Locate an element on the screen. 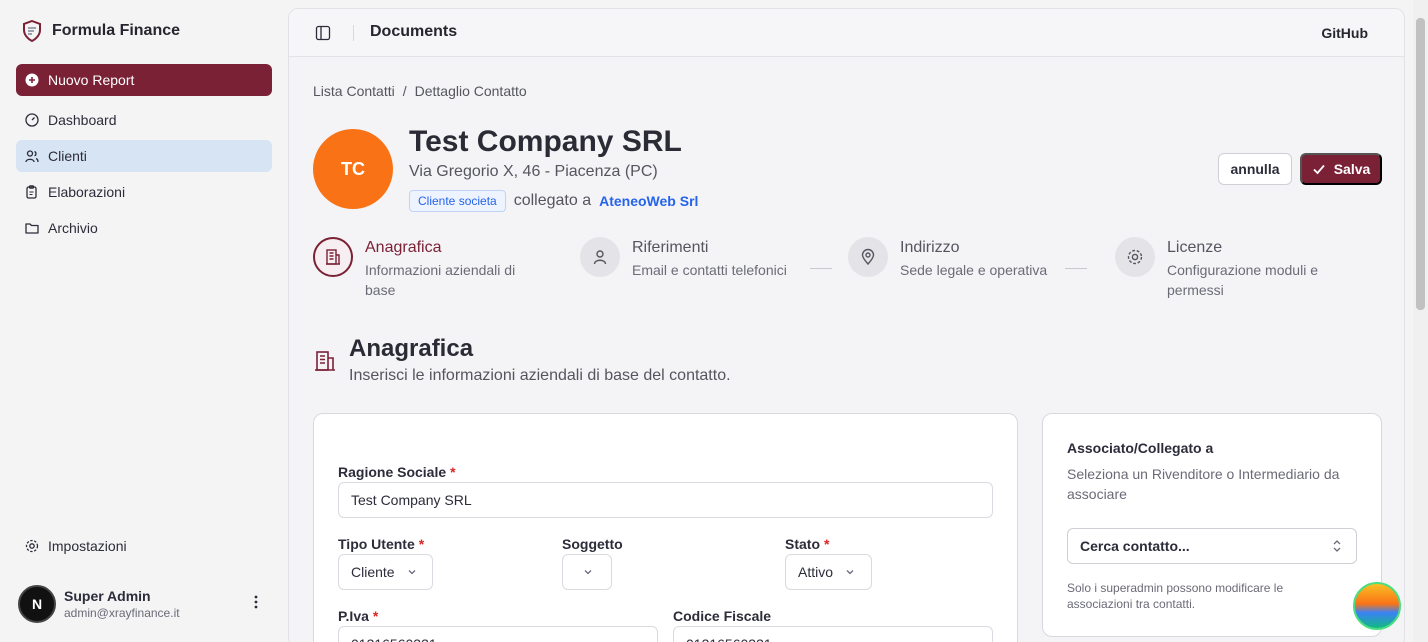 This screenshot has width=1428, height=642. tipo-utente-value: Cliente is located at coordinates (373, 572).